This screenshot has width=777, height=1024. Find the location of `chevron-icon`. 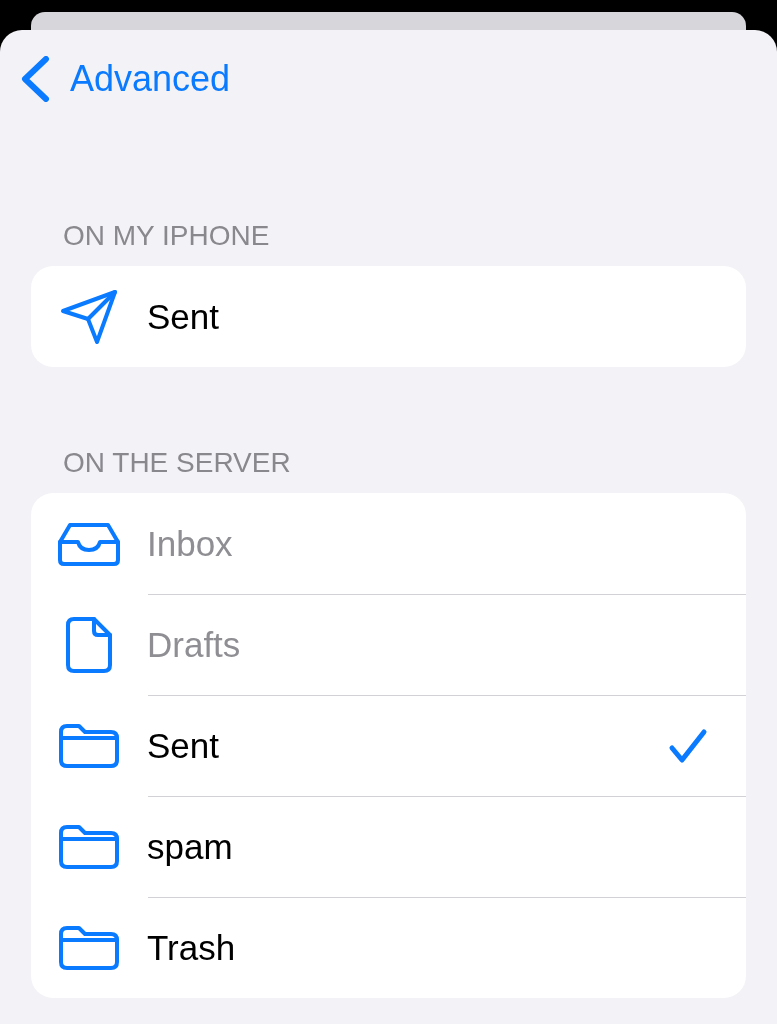

chevron-icon is located at coordinates (35, 79).